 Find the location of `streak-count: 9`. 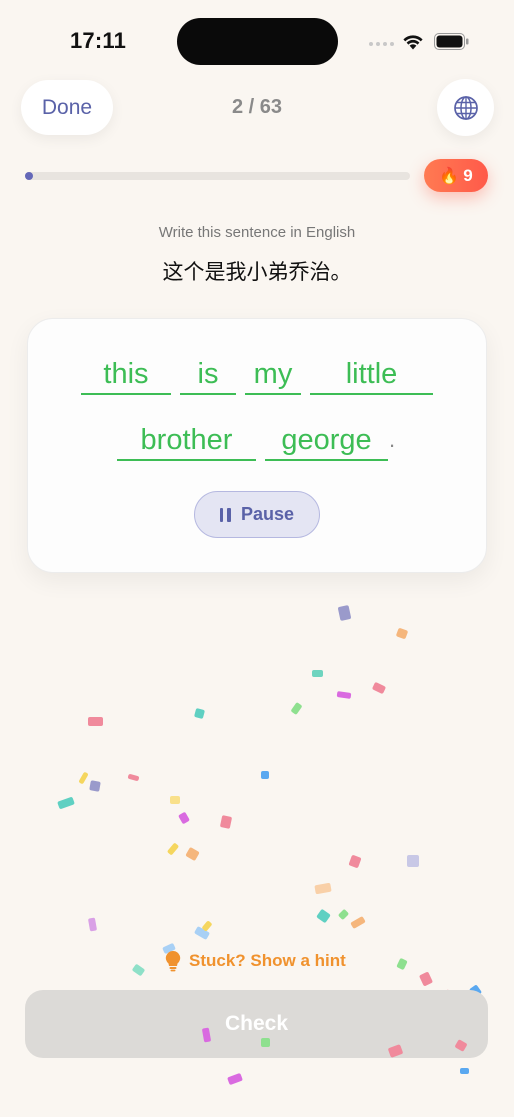

streak-count: 9 is located at coordinates (468, 175).